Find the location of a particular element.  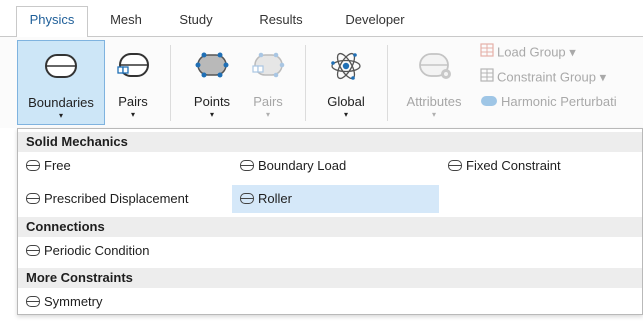

load-group-icon is located at coordinates (487, 53).